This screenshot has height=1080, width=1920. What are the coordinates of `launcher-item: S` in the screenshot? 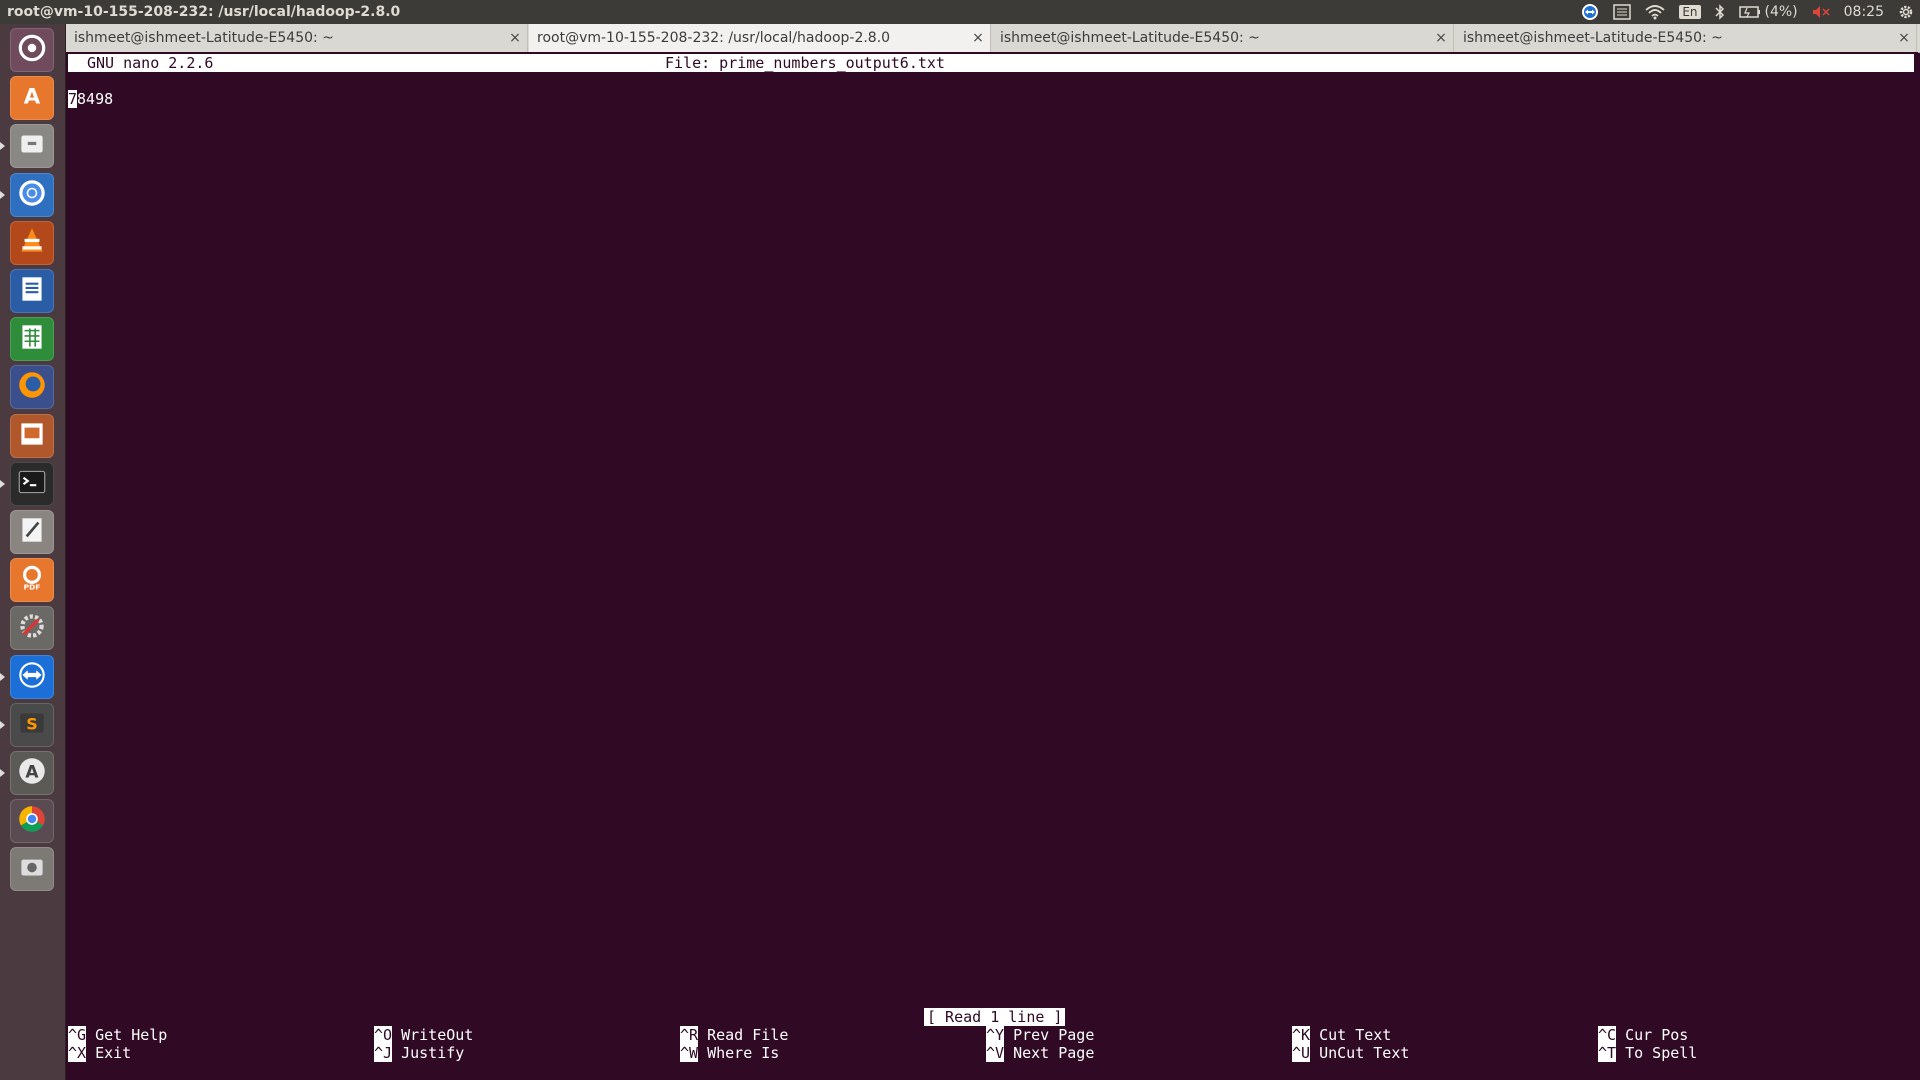 It's located at (32, 724).